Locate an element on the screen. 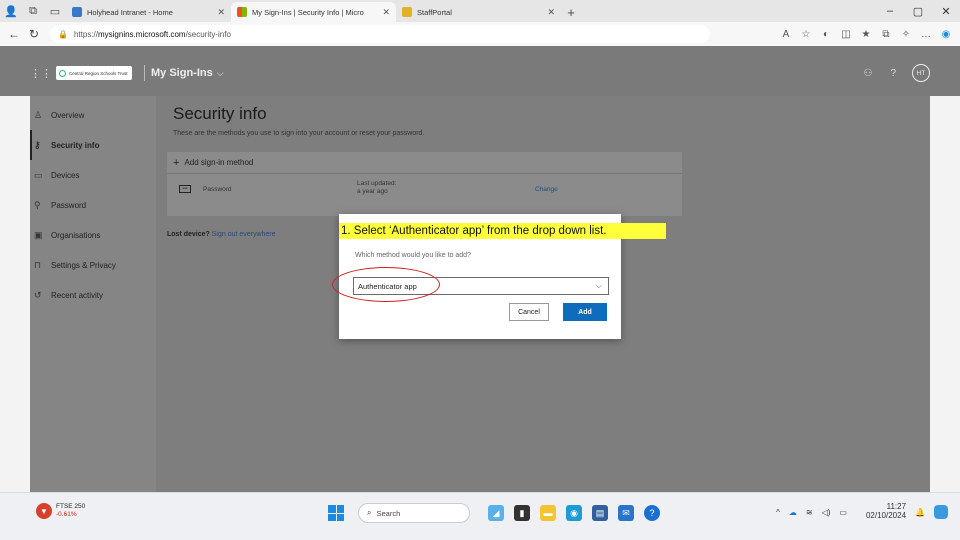 This screenshot has height=540, width=960. lost-device: Lost device? Sign out everywhere is located at coordinates (221, 234).